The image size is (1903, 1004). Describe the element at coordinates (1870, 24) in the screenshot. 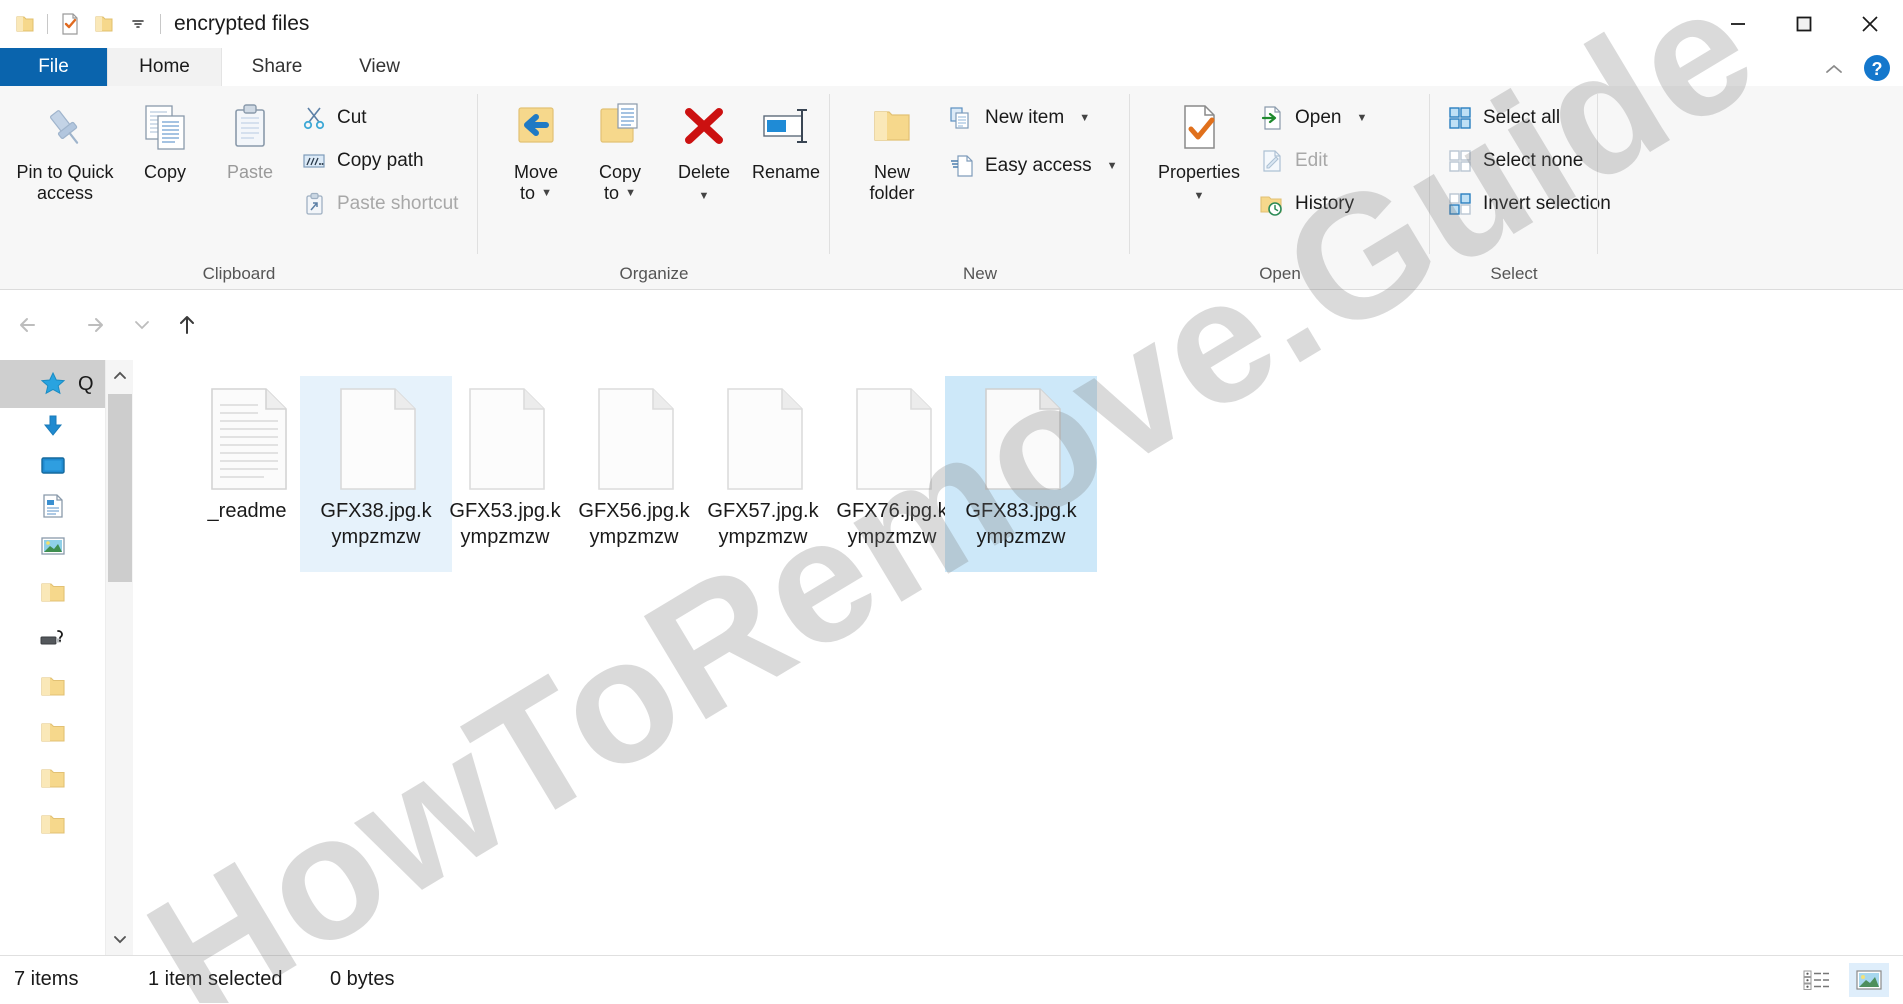

I see `close-button` at that location.